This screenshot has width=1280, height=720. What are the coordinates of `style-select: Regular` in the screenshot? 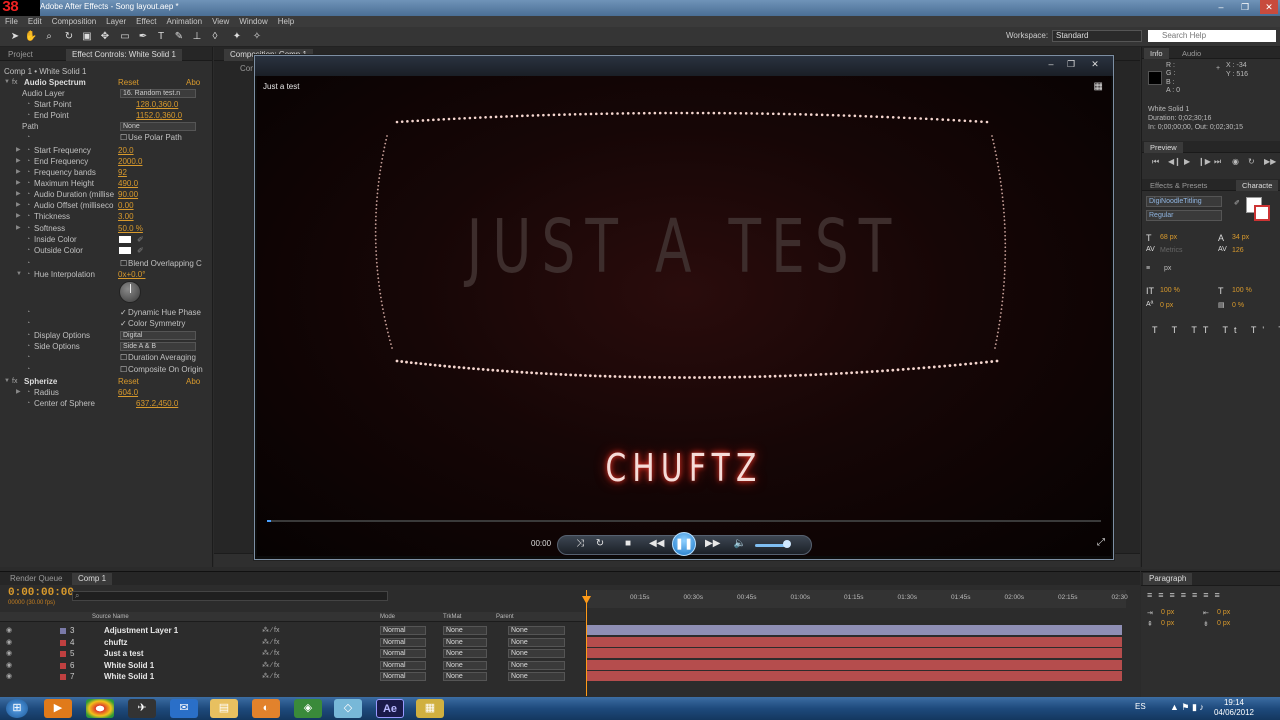 It's located at (1184, 215).